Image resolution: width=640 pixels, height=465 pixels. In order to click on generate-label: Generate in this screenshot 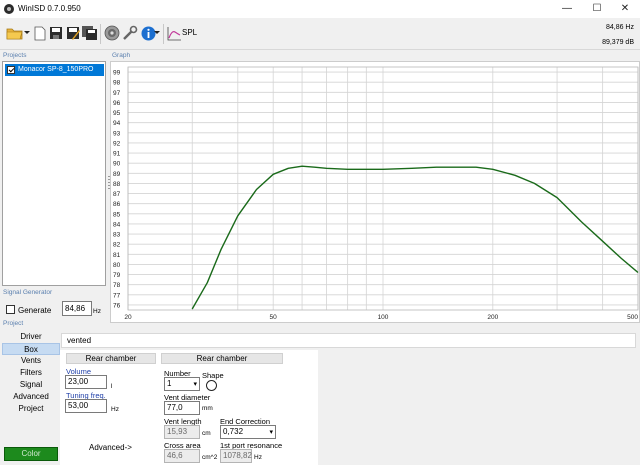, I will do `click(35, 310)`.